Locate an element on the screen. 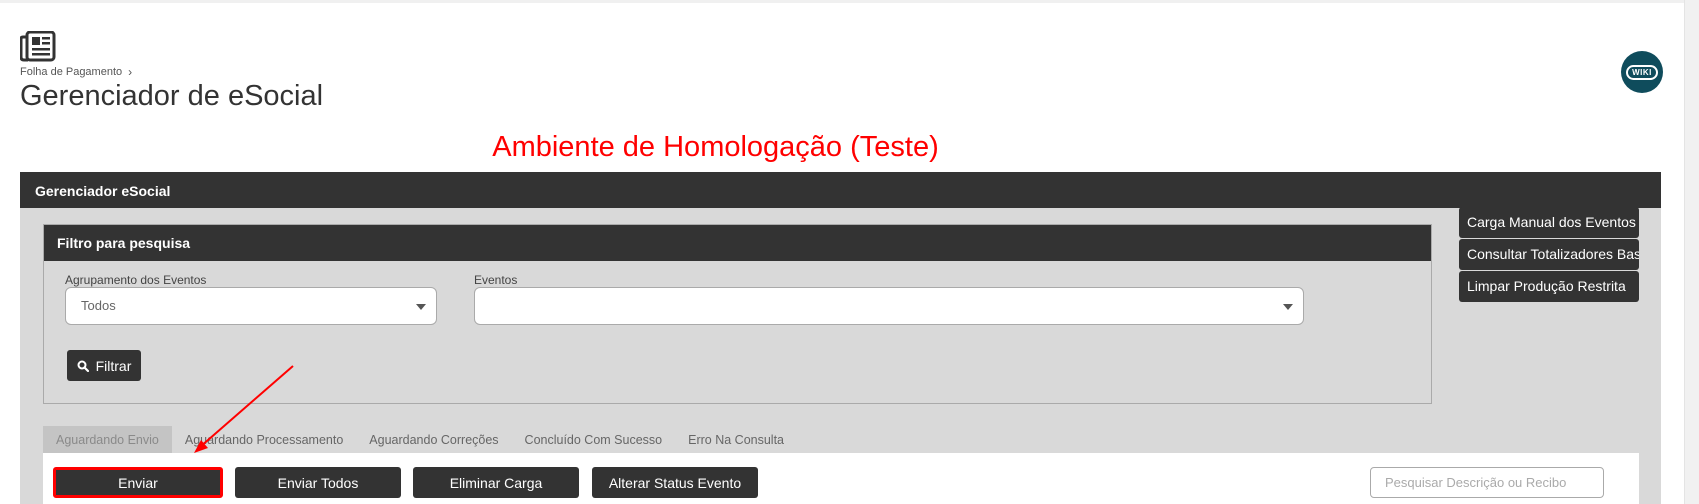  environment-banner: Ambiente de Homologação (Teste) is located at coordinates (849, 147).